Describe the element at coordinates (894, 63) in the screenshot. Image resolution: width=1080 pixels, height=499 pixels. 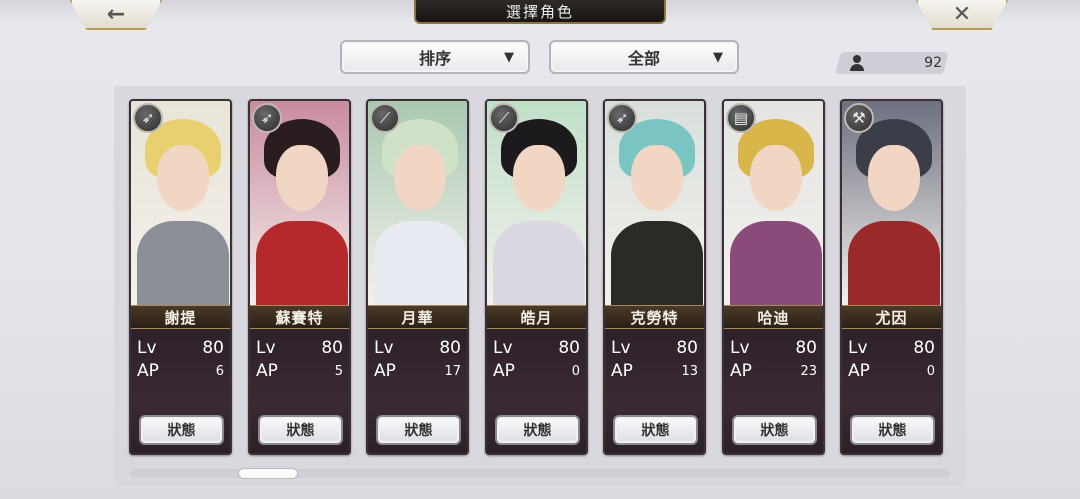
I see `character-count: 92` at that location.